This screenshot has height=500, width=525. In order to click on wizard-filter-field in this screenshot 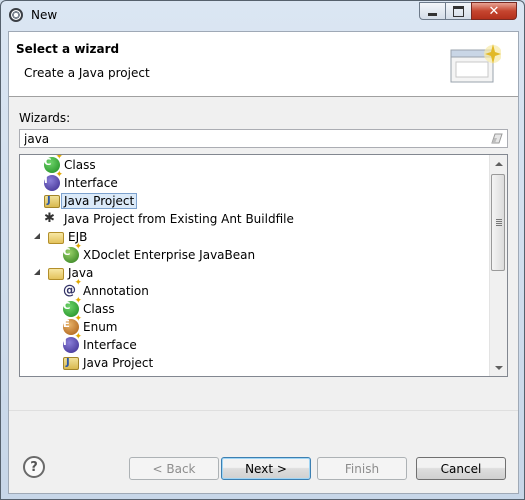, I will do `click(263, 138)`.